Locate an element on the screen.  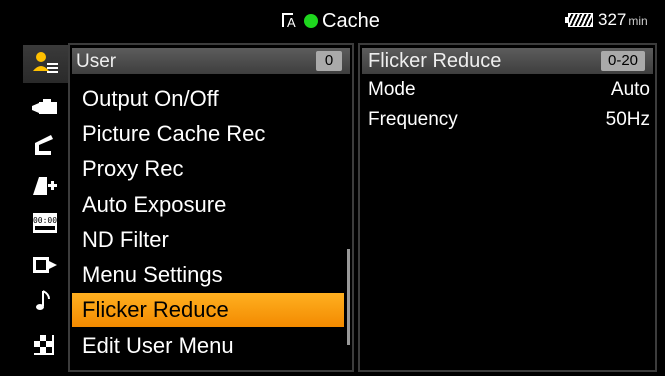
remaining-time-unit: min is located at coordinates (638, 21).